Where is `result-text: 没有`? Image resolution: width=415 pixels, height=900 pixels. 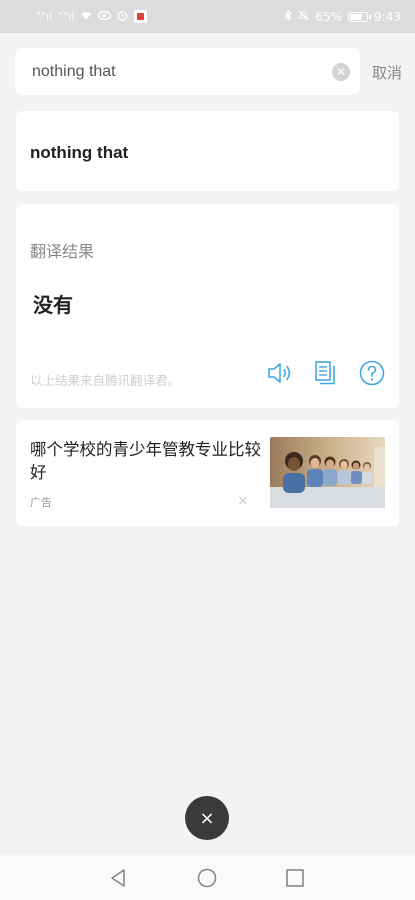 result-text: 没有 is located at coordinates (53, 305).